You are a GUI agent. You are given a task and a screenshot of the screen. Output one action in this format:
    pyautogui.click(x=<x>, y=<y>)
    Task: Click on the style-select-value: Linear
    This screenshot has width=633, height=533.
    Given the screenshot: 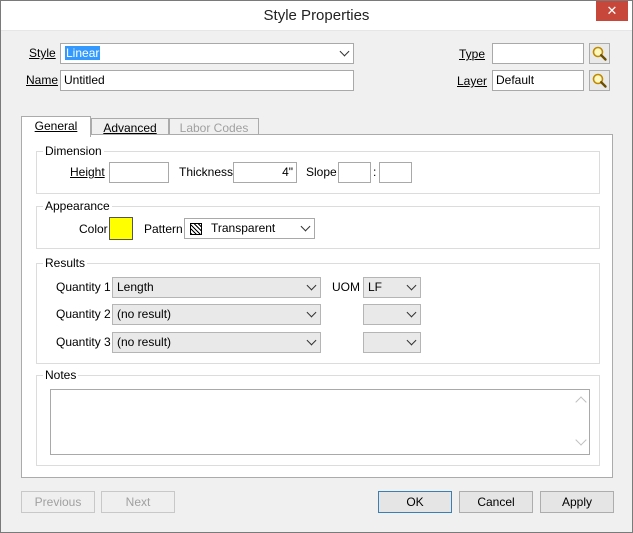 What is the action you would take?
    pyautogui.click(x=83, y=53)
    